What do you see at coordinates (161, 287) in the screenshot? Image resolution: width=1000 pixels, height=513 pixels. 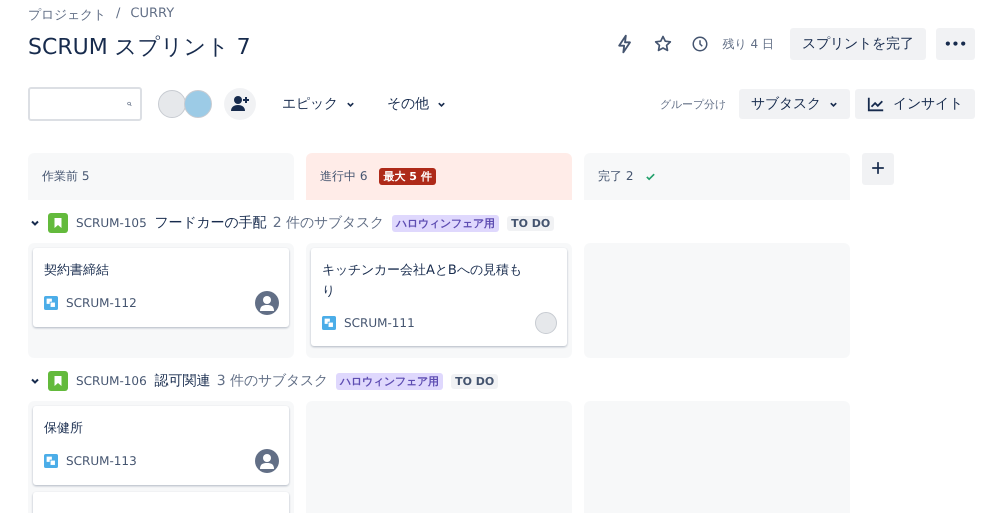 I see `issue-card: 契約書締結 SCRUM-112` at bounding box center [161, 287].